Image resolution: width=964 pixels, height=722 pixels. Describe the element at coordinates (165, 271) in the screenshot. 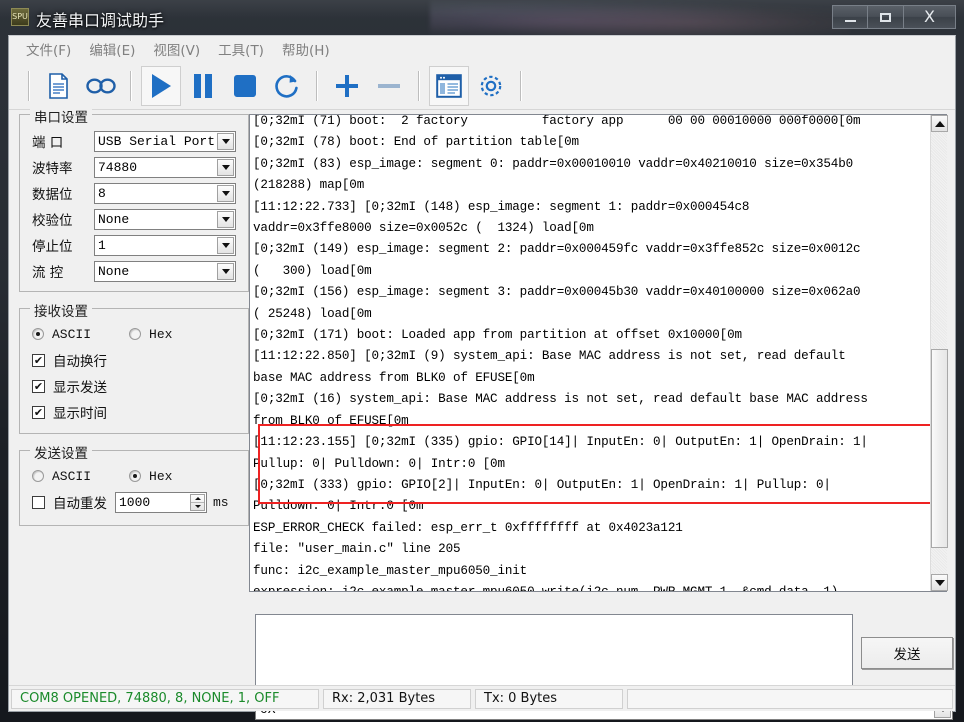

I see `flowcontrol-combo: None` at that location.